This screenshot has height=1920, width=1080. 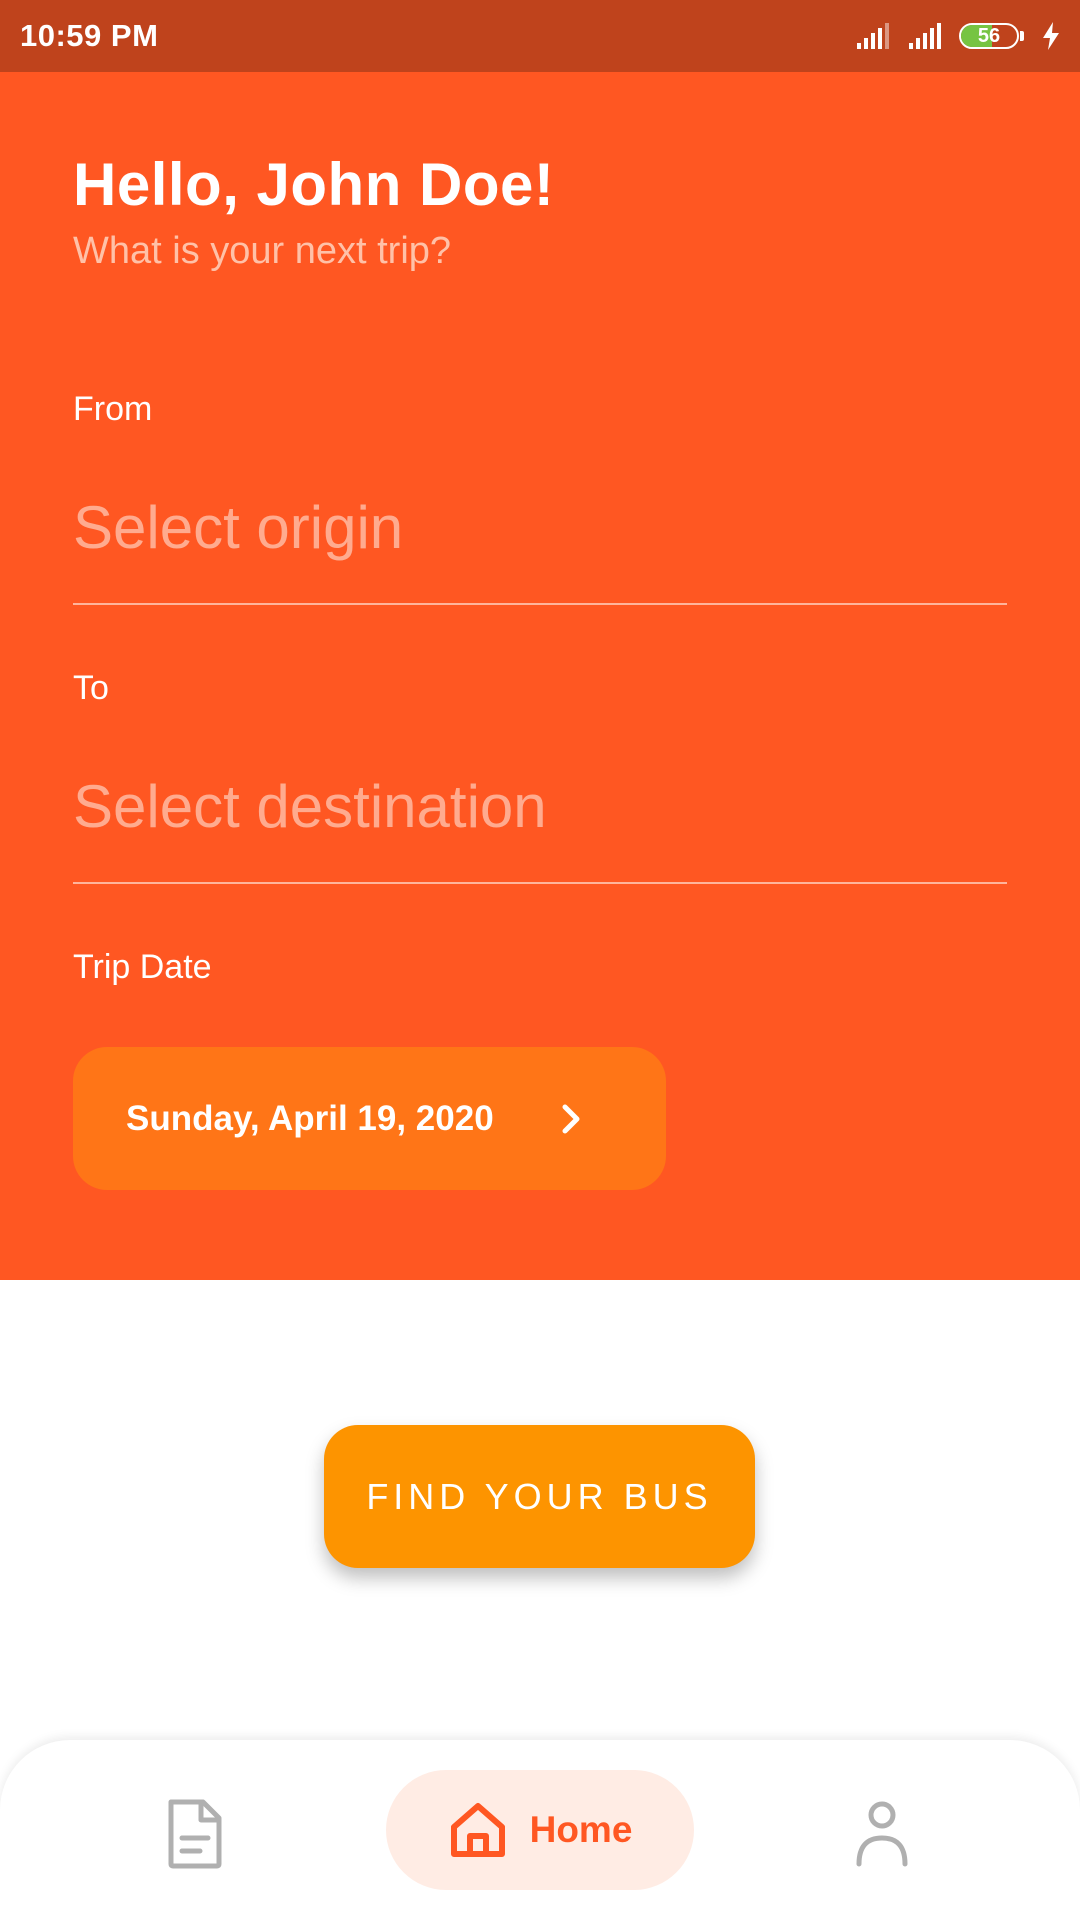 What do you see at coordinates (540, 527) in the screenshot?
I see `origin-input` at bounding box center [540, 527].